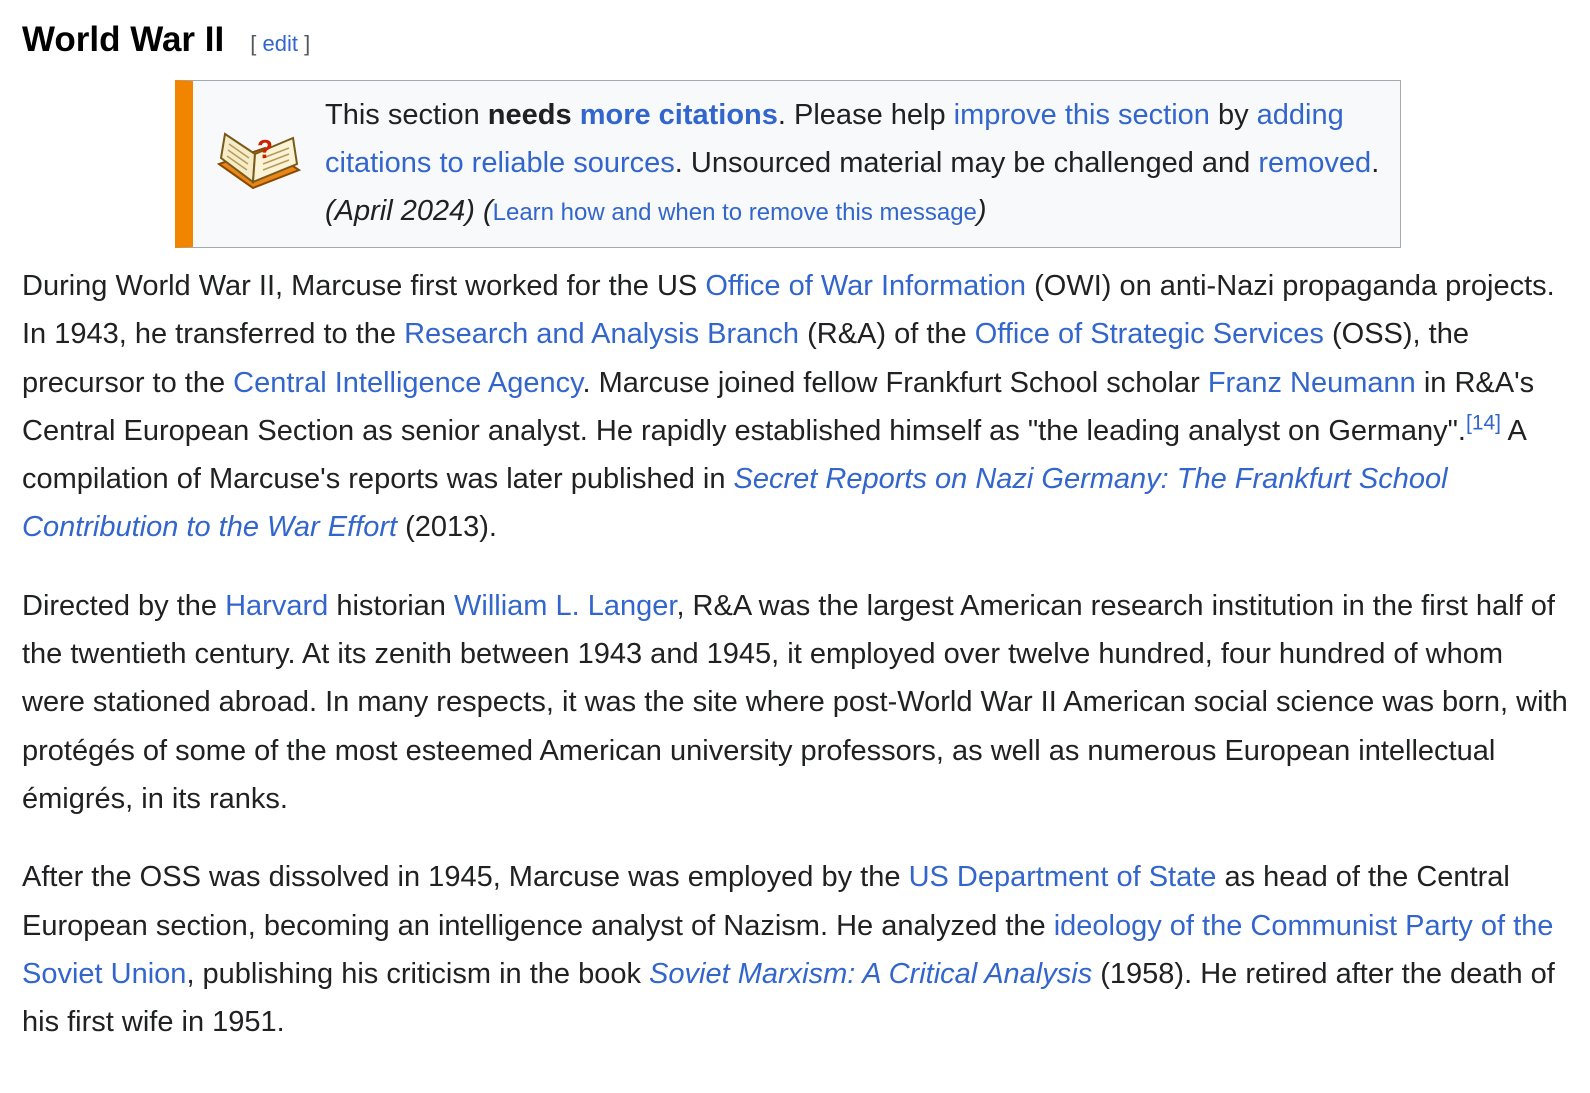 The width and height of the screenshot is (1590, 1093). I want to click on p3-text-c: , publishing his criticism in the book, so click(418, 973).